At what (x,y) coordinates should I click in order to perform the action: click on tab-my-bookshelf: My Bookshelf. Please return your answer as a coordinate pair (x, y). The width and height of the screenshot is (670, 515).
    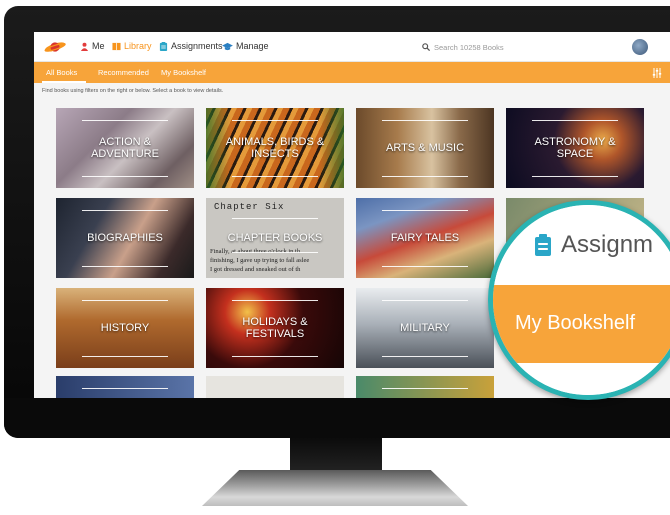
    Looking at the image, I should click on (183, 72).